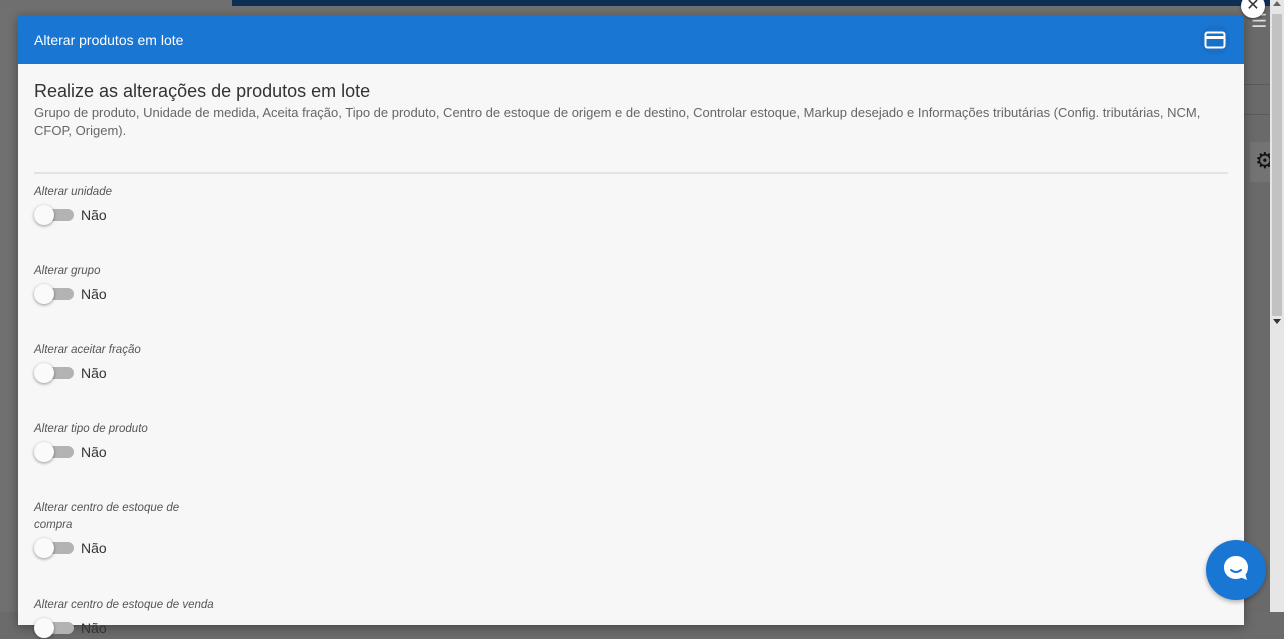 The image size is (1284, 639). Describe the element at coordinates (631, 173) in the screenshot. I see `divider` at that location.